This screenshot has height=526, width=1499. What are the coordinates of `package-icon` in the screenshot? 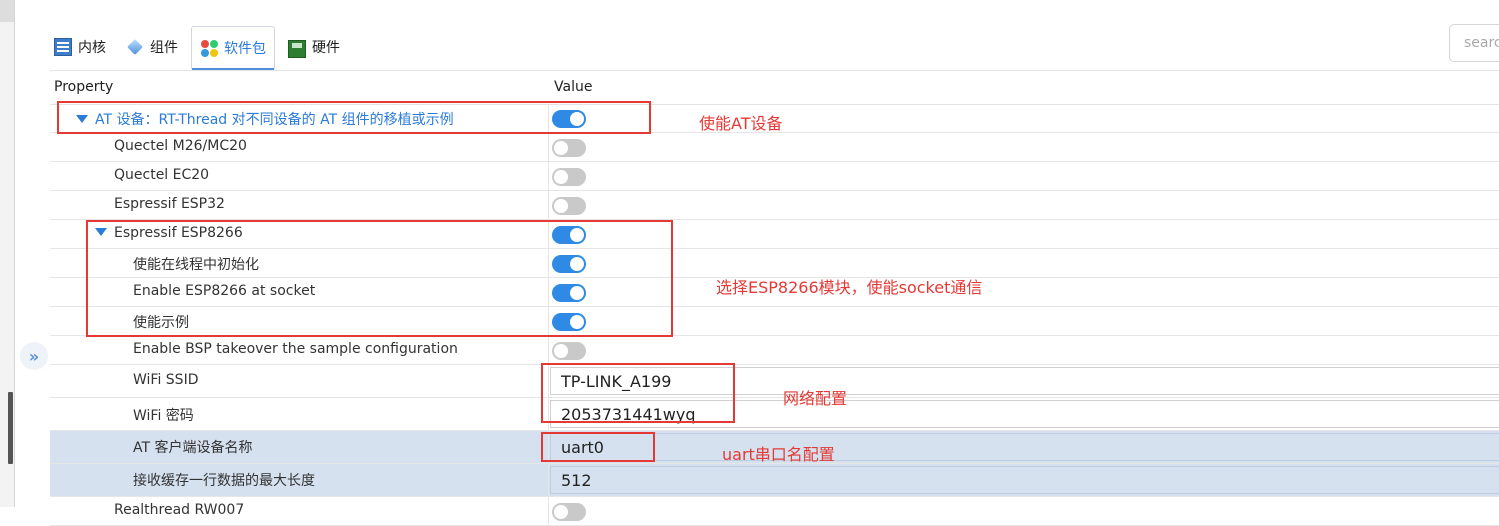 It's located at (209, 48).